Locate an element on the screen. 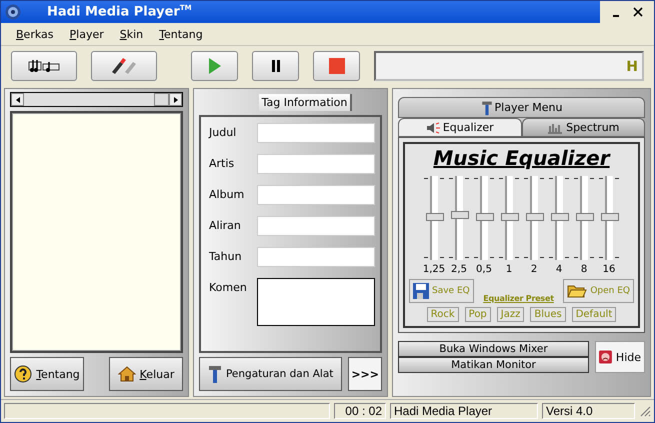 This screenshot has height=423, width=655. scroll-left-icon is located at coordinates (17, 99).